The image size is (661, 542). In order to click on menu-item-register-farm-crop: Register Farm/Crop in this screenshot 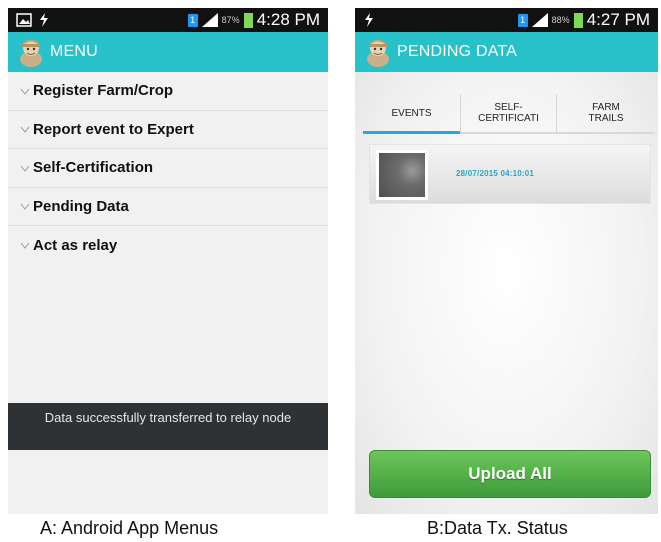, I will do `click(168, 91)`.